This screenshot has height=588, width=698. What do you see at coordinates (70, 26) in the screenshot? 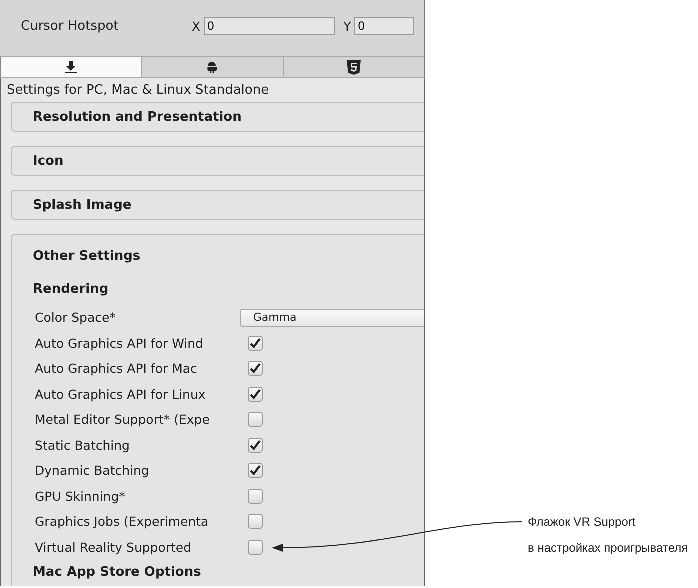
I see `field-label: Cursor Hotspot` at bounding box center [70, 26].